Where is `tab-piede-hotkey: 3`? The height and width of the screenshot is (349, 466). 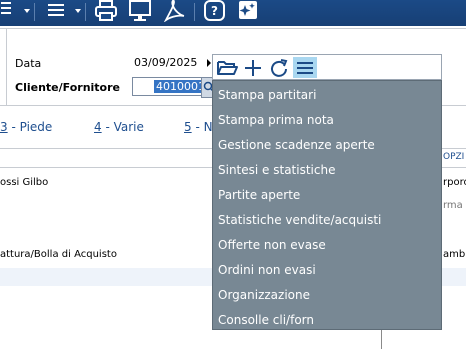
tab-piede-hotkey: 3 is located at coordinates (4, 127).